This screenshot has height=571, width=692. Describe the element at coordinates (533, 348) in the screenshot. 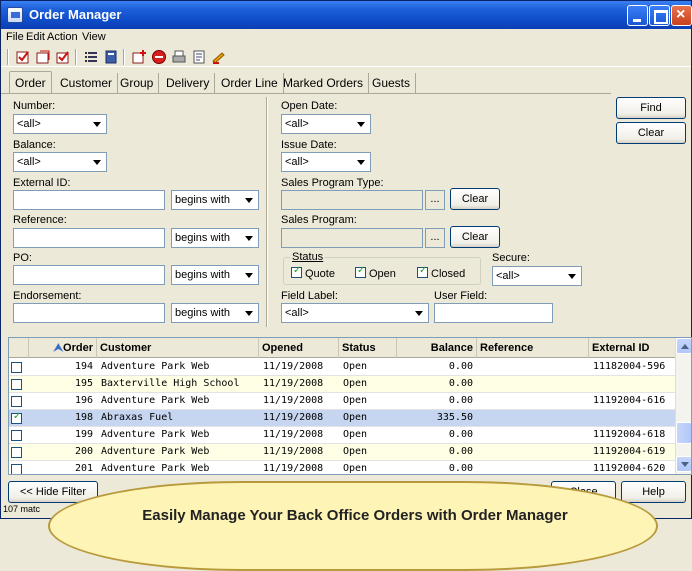

I see `header-reference: Reference` at that location.